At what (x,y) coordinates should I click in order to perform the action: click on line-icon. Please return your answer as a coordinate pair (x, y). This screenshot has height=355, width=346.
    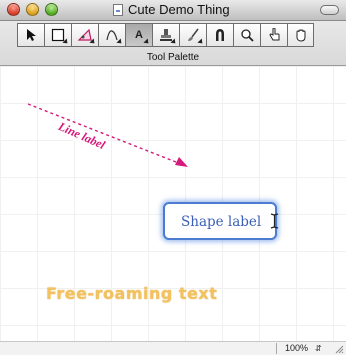
    Looking at the image, I should click on (112, 35).